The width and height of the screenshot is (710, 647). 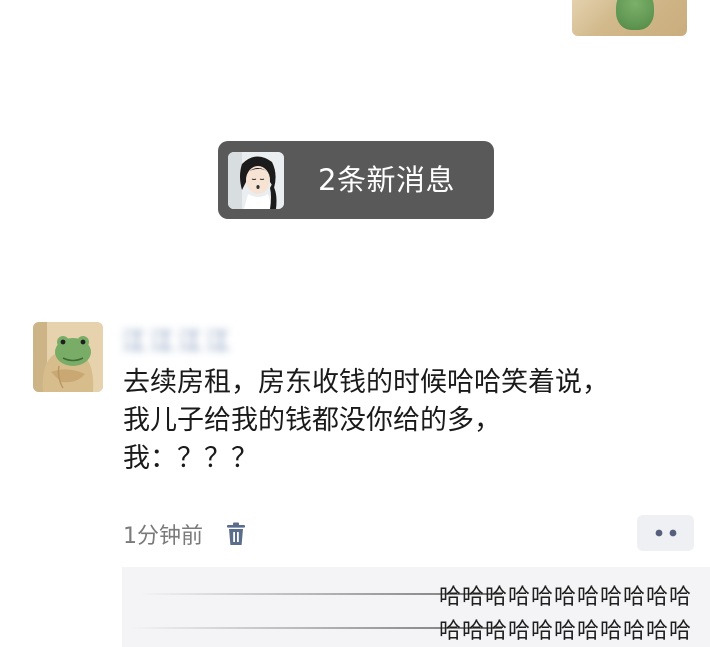 I want to click on comment-box: 哈哈哈哈哈哈哈哈哈哈哈 哈哈哈哈哈哈哈哈哈哈哈, so click(x=416, y=607).